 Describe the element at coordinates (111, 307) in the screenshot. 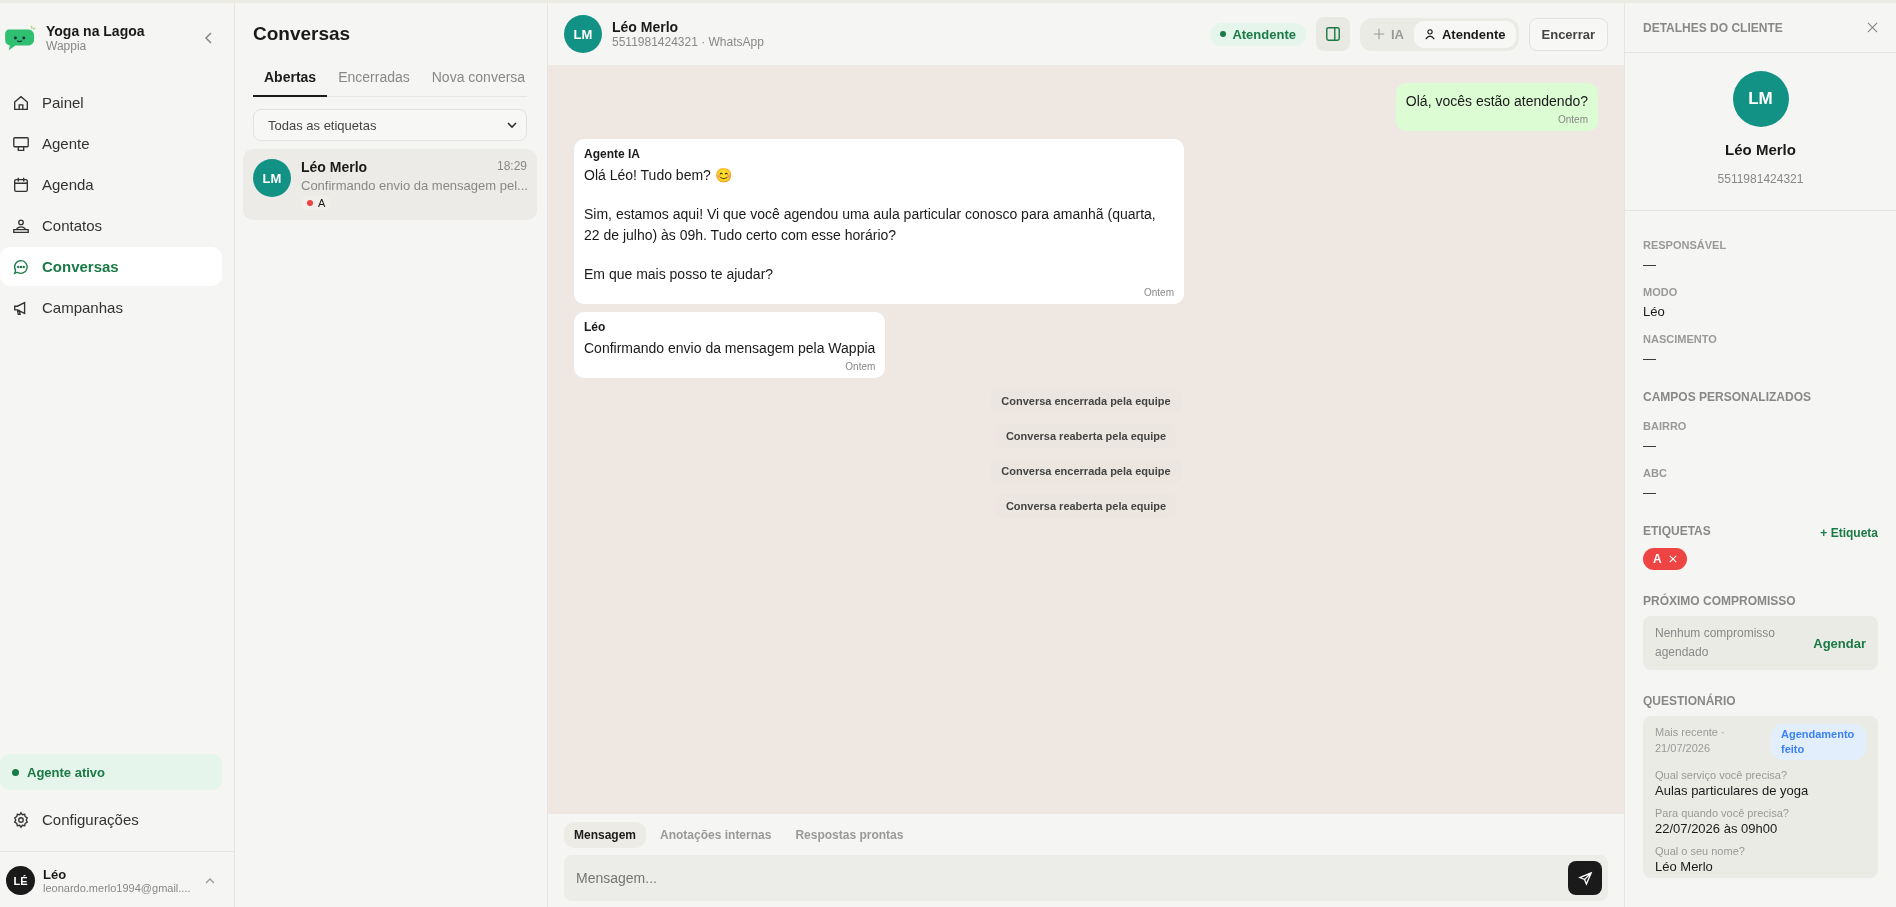

I see `nav-item: Campanhas` at that location.